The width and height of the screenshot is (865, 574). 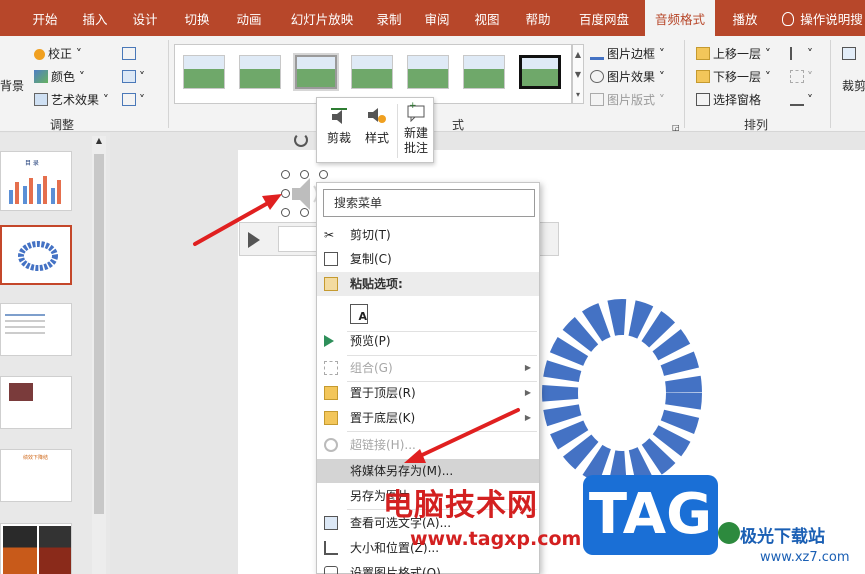 I want to click on copy-icon, so click(x=331, y=259).